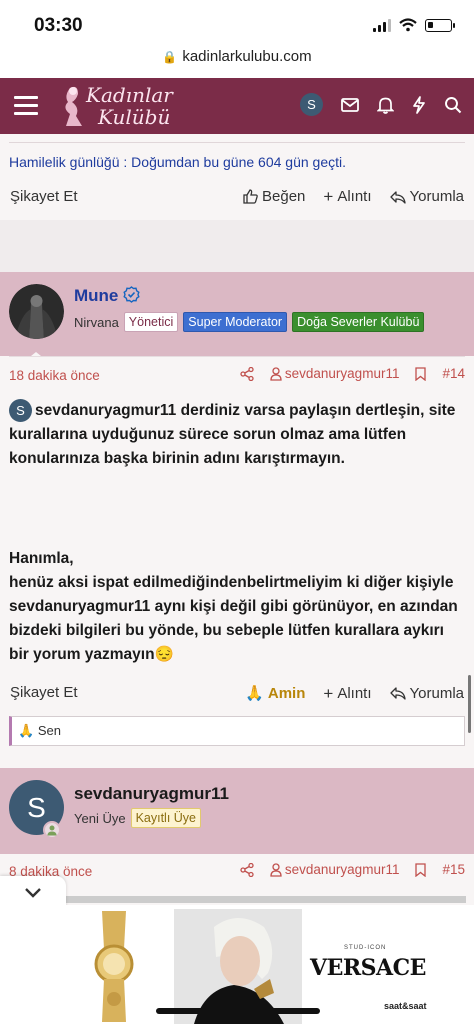  I want to click on inline-mention: sevdanuryagmur11, so click(105, 410).